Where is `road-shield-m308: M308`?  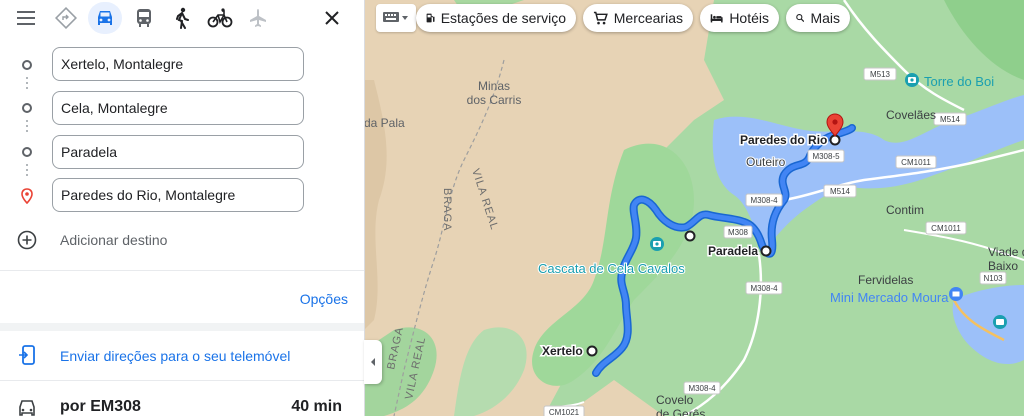 road-shield-m308: M308 is located at coordinates (738, 232).